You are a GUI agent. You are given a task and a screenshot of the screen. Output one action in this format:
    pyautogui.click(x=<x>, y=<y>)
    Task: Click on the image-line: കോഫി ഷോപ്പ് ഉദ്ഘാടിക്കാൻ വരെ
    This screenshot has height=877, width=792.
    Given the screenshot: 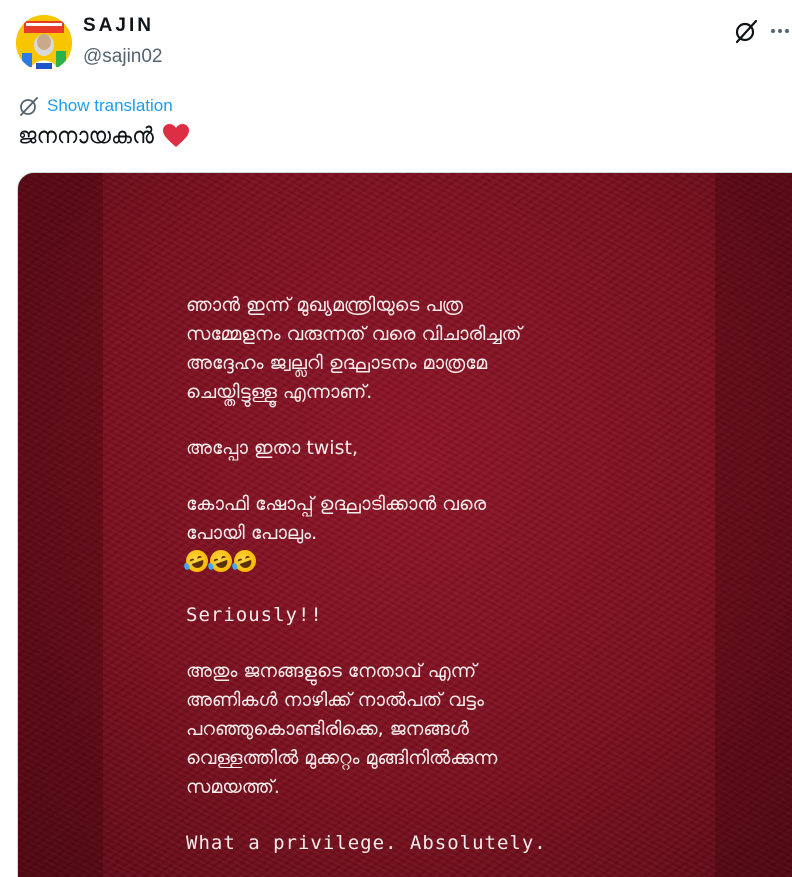 What is the action you would take?
    pyautogui.click(x=336, y=504)
    